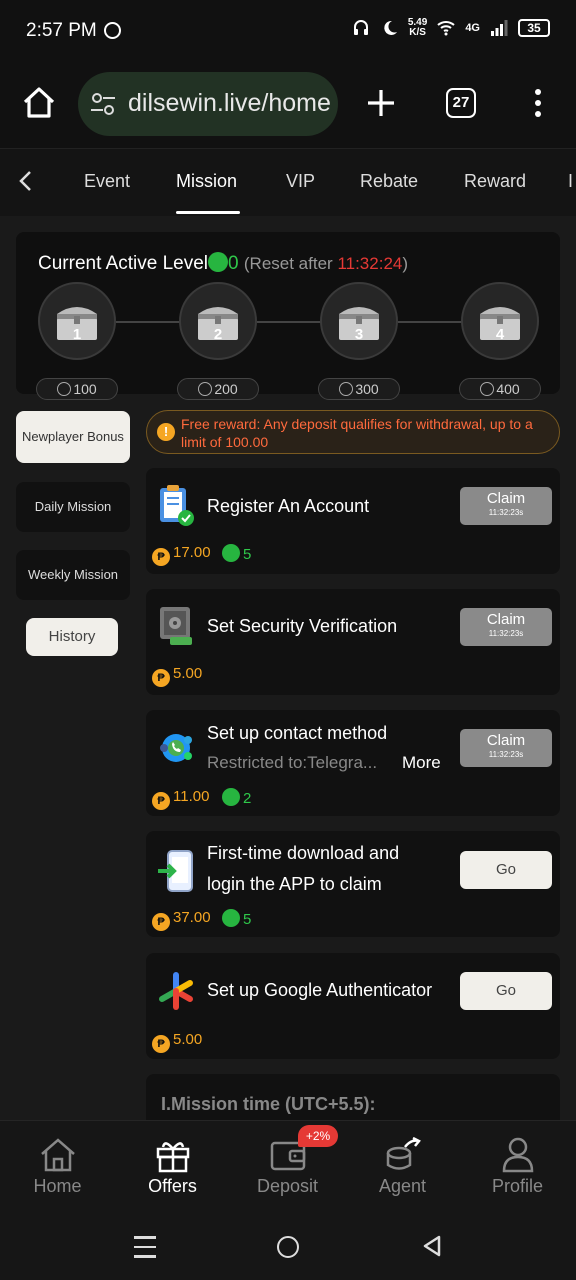  What do you see at coordinates (353, 1006) in the screenshot?
I see `mission-card-google-authenticator: Set up Google Authenticator Go ₱ 5.00` at bounding box center [353, 1006].